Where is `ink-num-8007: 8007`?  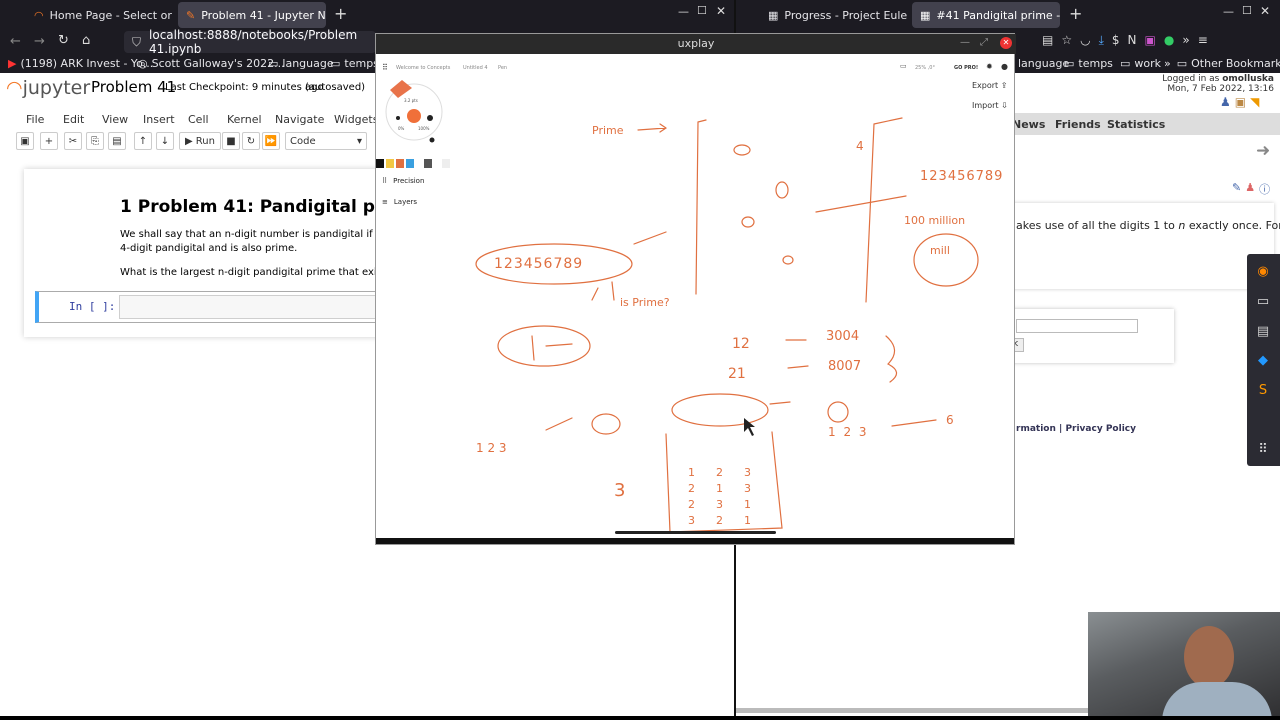
ink-num-8007: 8007 is located at coordinates (844, 366).